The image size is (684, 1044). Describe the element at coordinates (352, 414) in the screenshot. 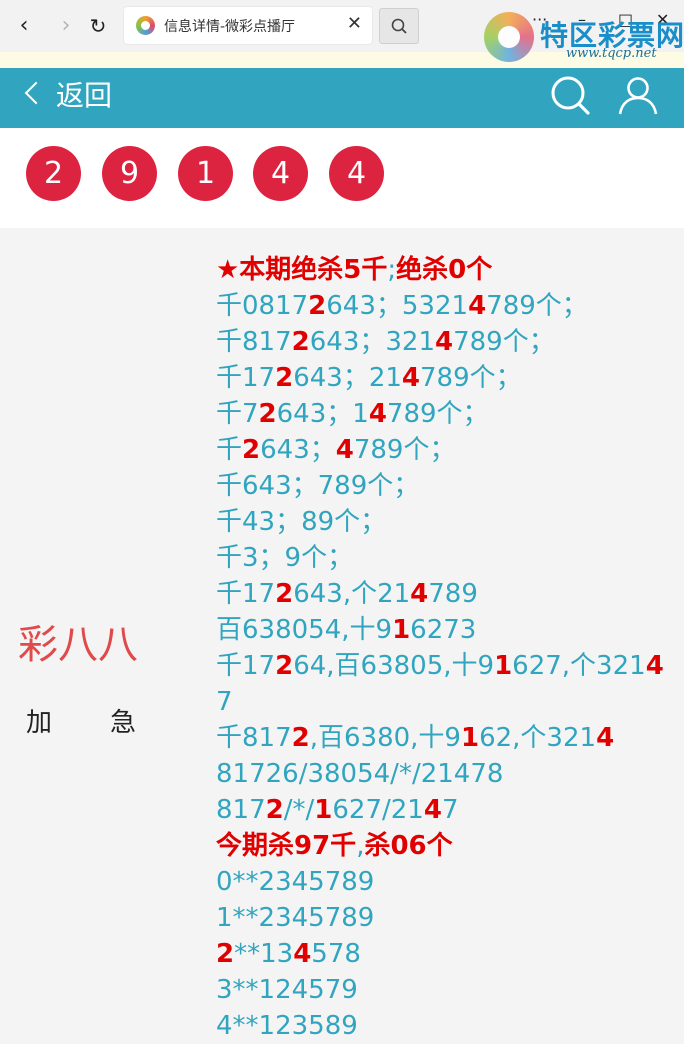

I see `content-line: 千72643；14789个；` at that location.